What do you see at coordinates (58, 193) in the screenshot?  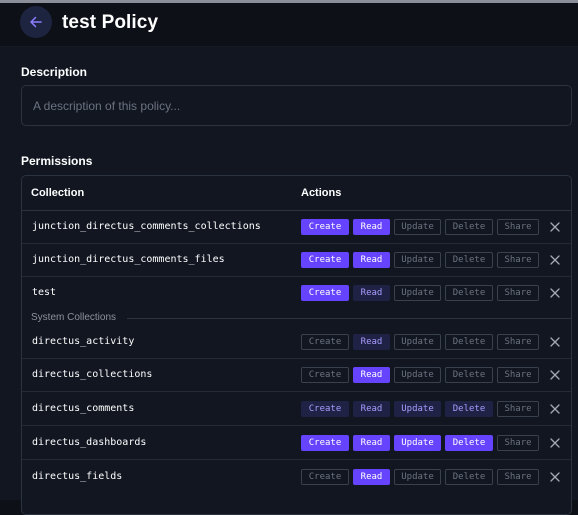 I see `collection-column-header: Collection` at bounding box center [58, 193].